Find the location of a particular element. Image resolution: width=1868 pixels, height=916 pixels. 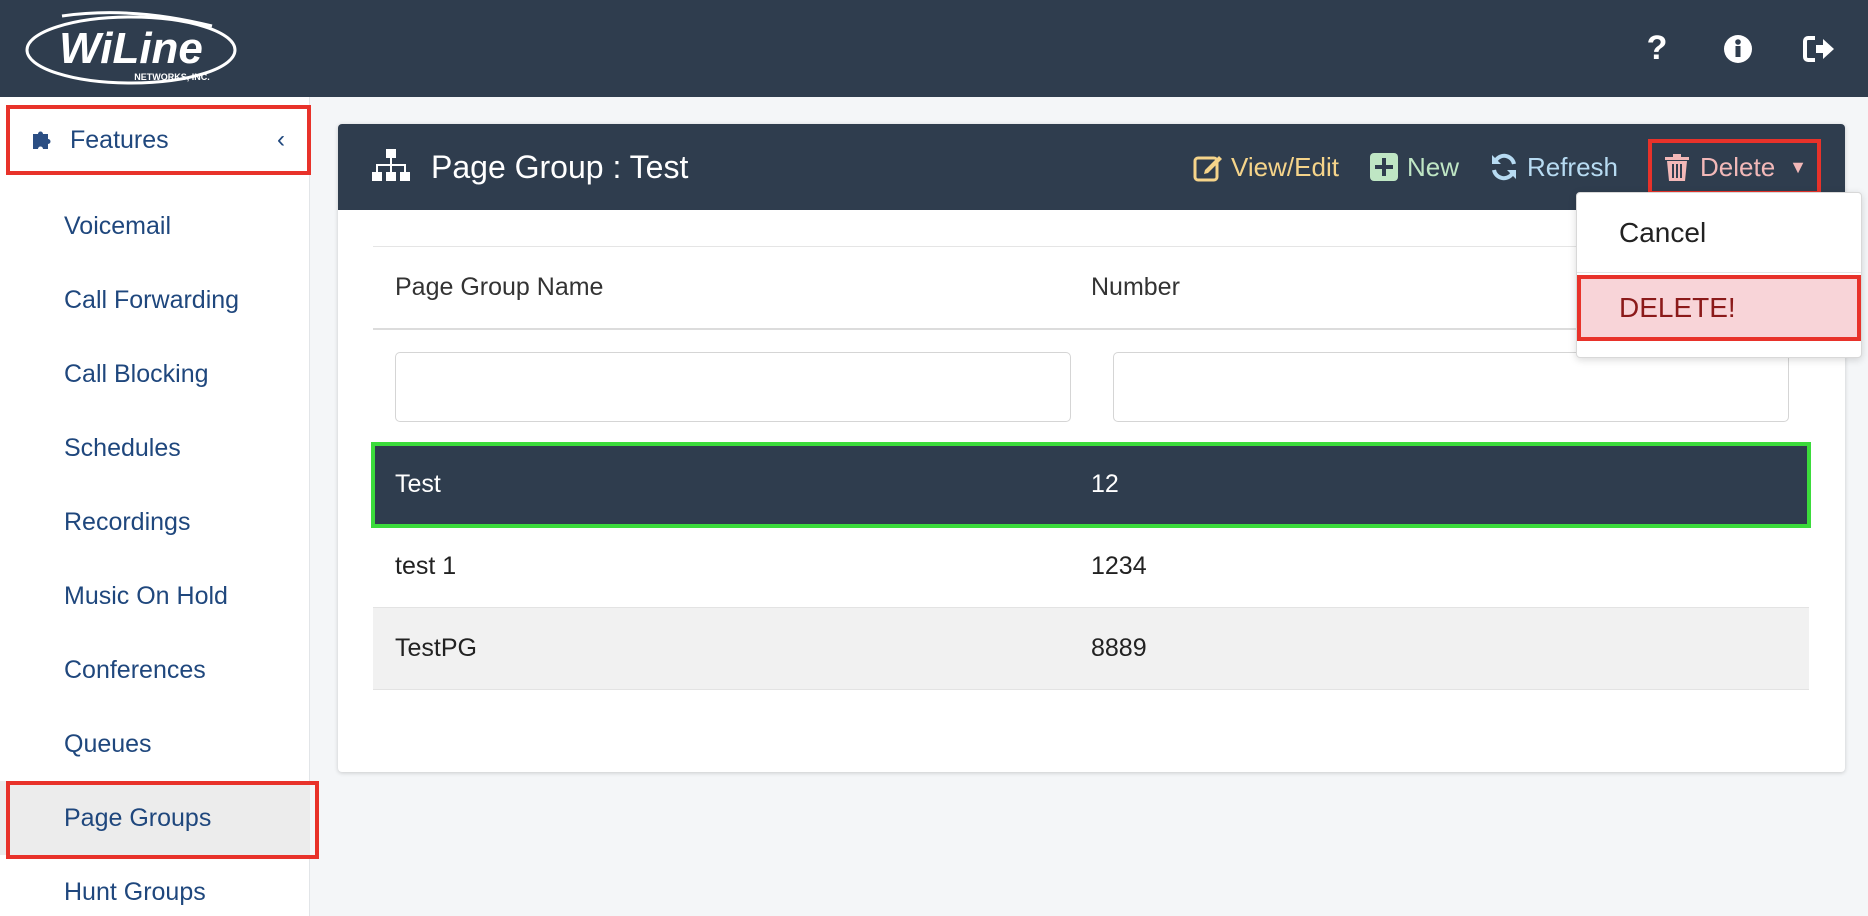

cell-name: TestPG is located at coordinates (436, 648).